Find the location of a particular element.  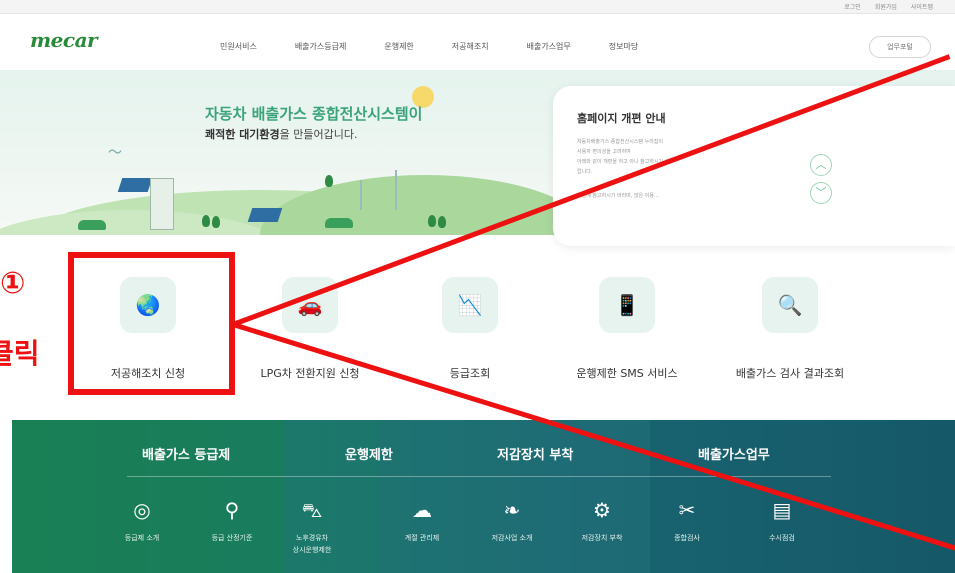

service-label: 배출가스 검사 결과조회 is located at coordinates (790, 373).